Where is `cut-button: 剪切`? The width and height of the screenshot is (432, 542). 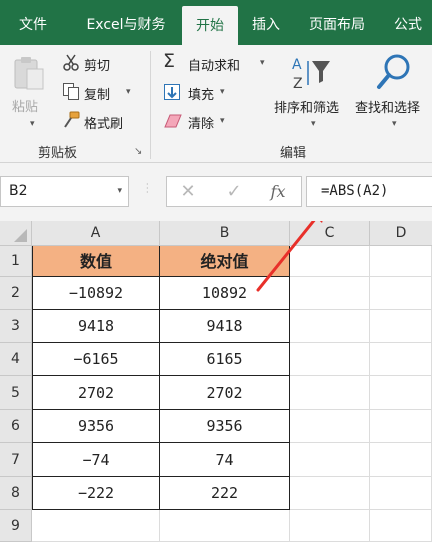
cut-button: 剪切 is located at coordinates (97, 64).